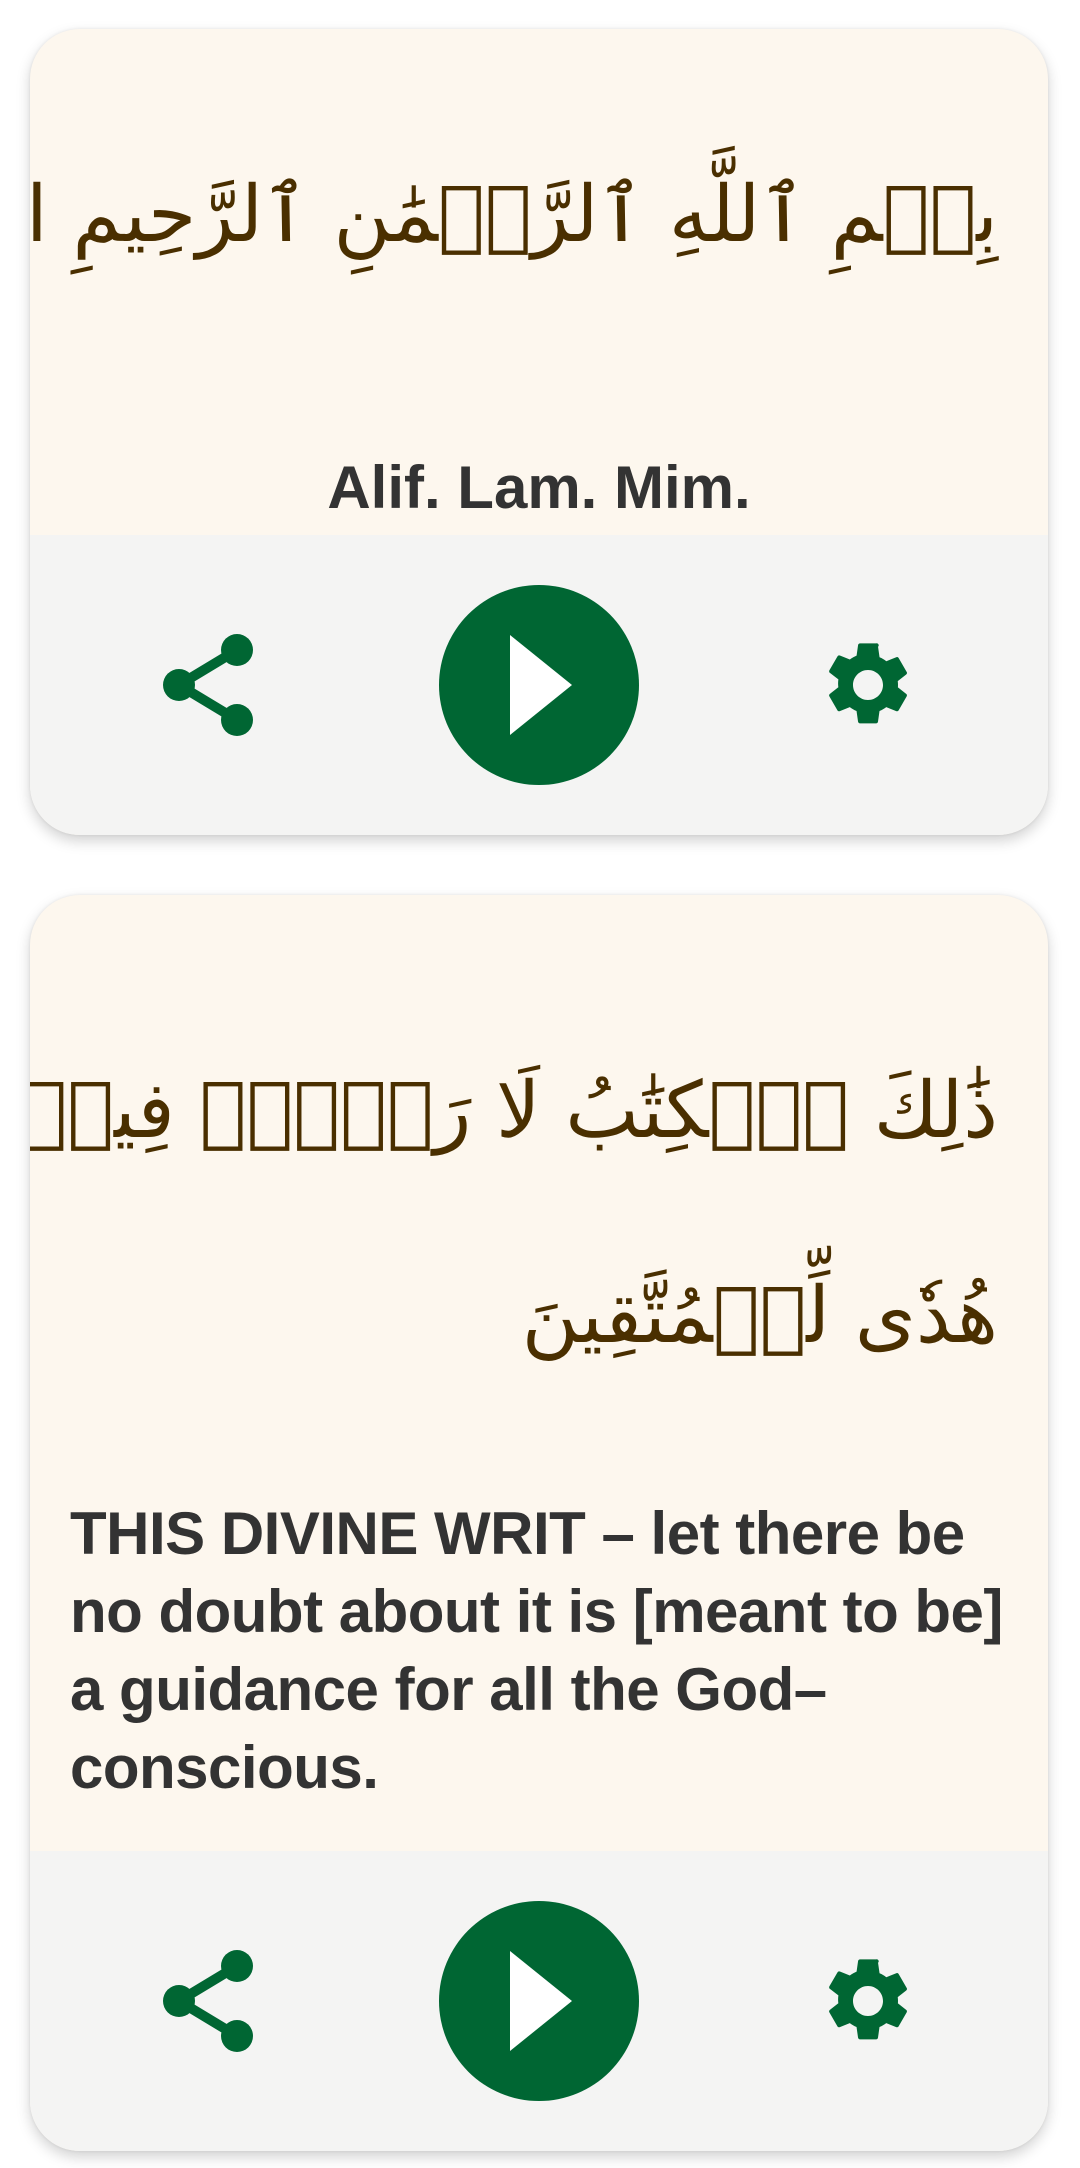 Image resolution: width=1080 pixels, height=2168 pixels. I want to click on arabic-text-line-1: ذَٰلِكَ ٱلۡكِتَٰبُ لَا رَيۡبَۛ فِيهِۛ, so click(514, 1111).